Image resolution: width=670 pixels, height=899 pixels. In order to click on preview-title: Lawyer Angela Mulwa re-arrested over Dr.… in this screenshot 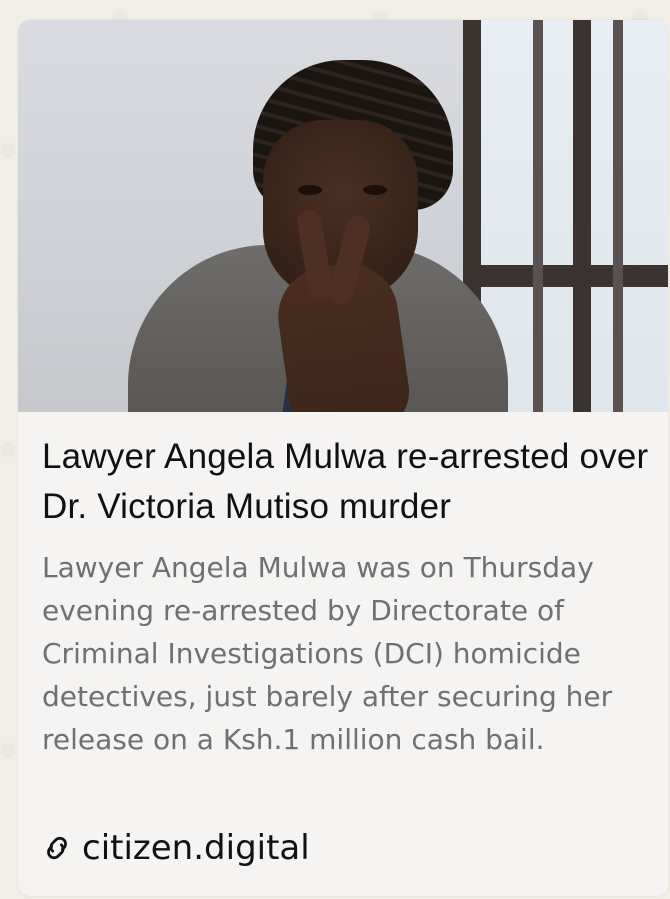, I will do `click(347, 482)`.